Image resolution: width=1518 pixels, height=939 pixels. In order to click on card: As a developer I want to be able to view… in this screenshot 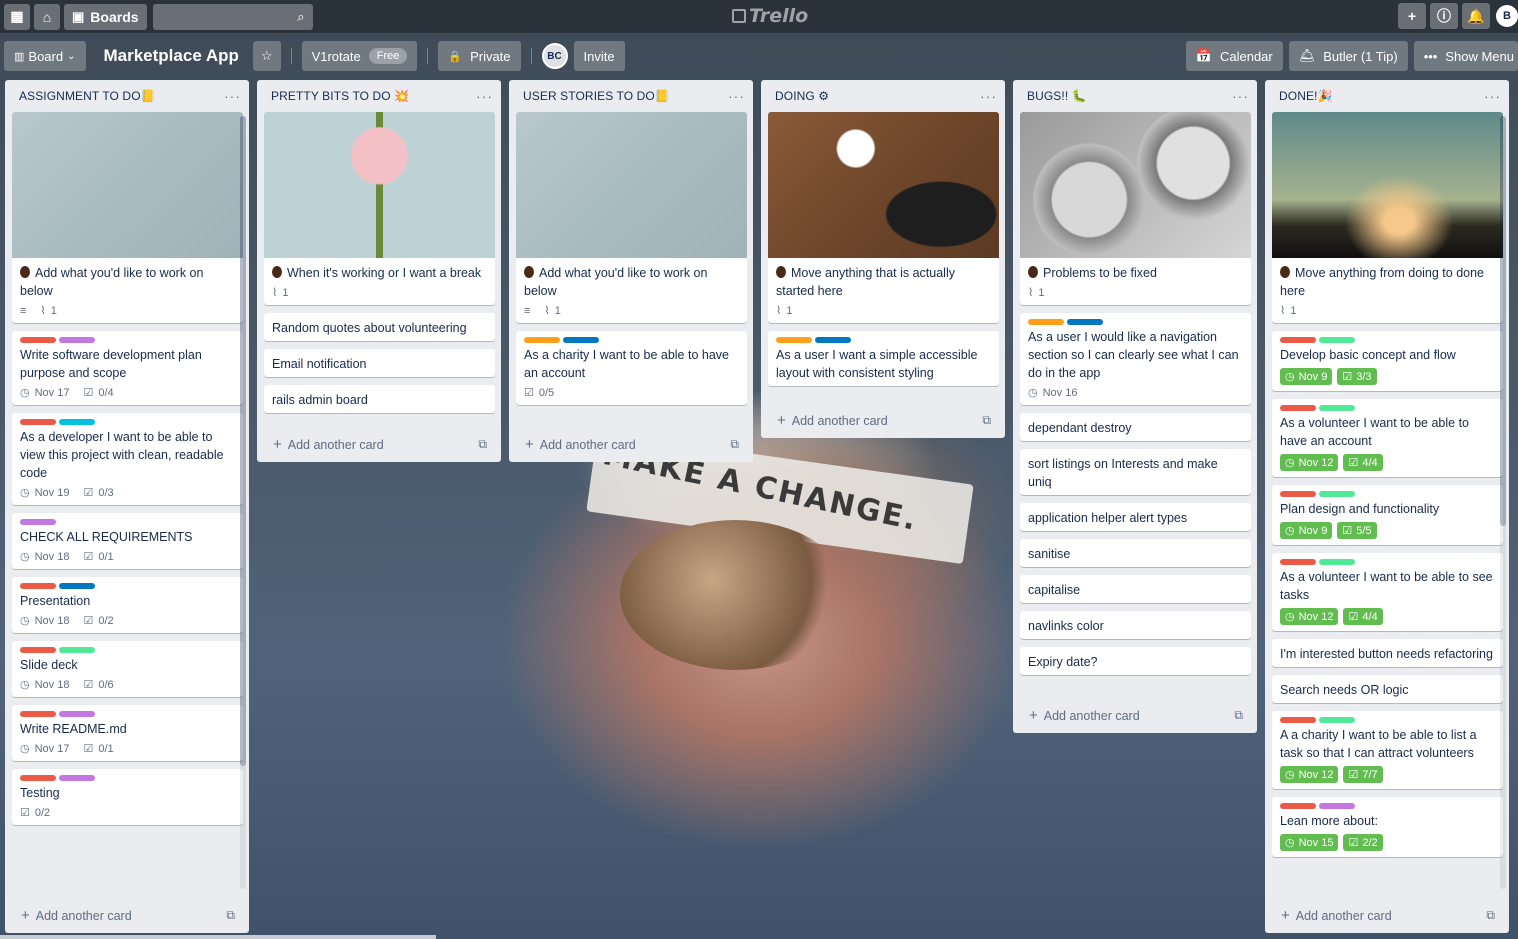, I will do `click(127, 459)`.